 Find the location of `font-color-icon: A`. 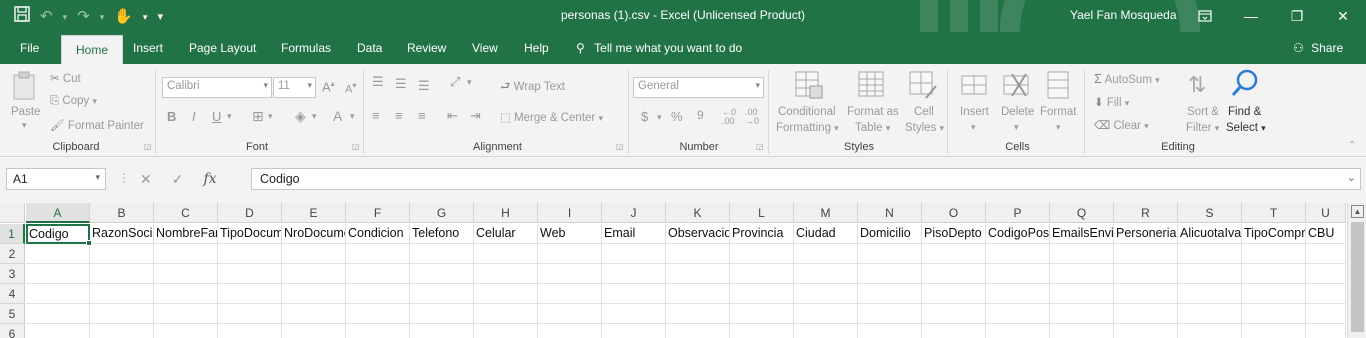

font-color-icon: A is located at coordinates (337, 116).